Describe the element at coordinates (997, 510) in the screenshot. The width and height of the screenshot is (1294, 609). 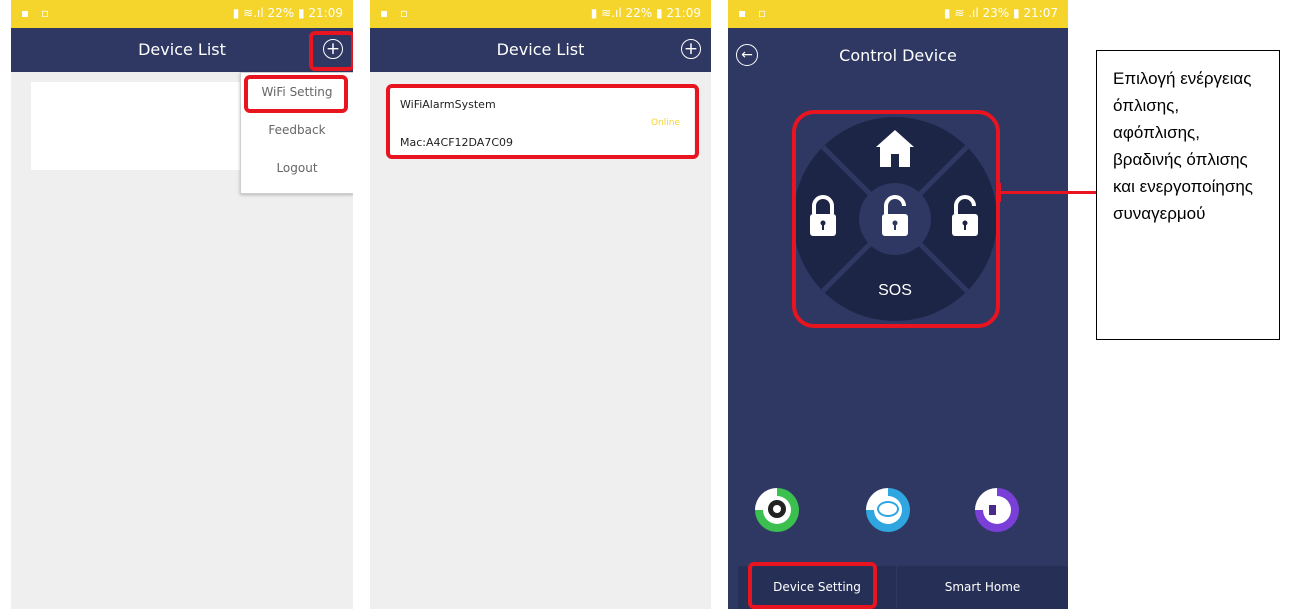
I see `speaker-icon` at that location.